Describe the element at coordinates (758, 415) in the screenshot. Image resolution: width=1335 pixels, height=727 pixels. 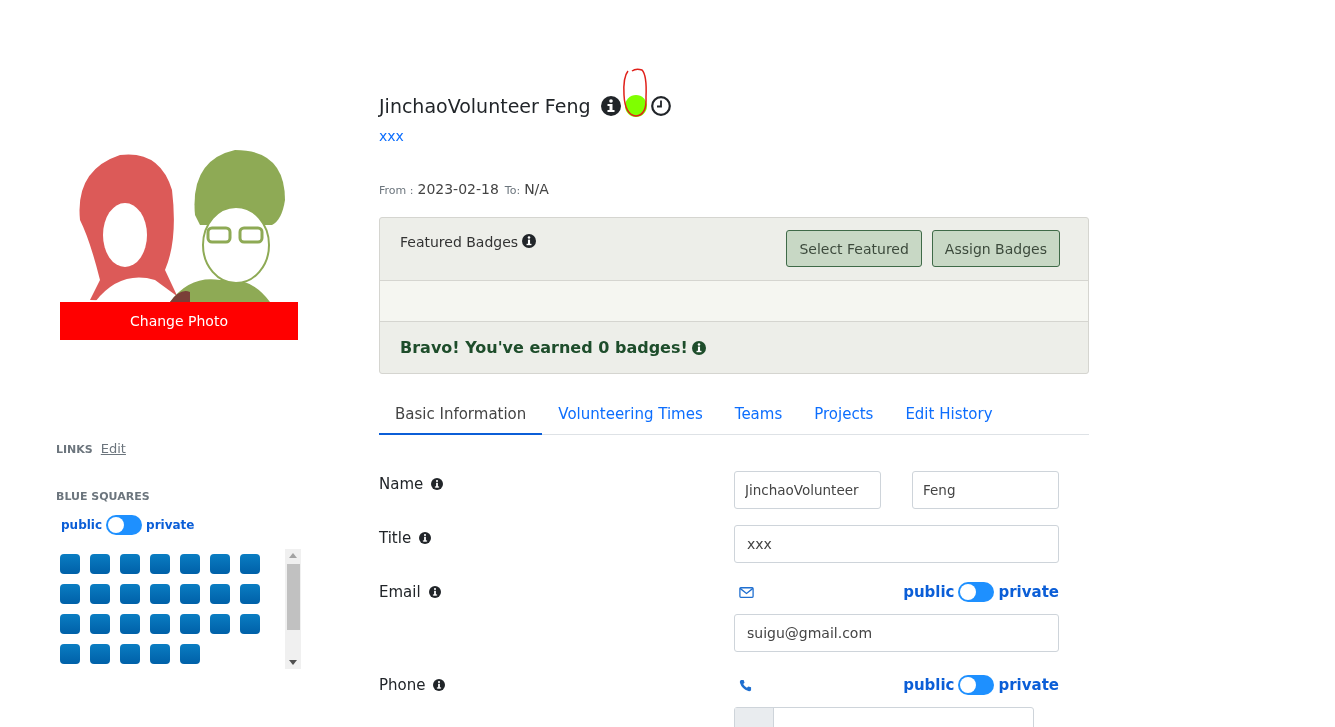
I see `tab: Teams` at that location.